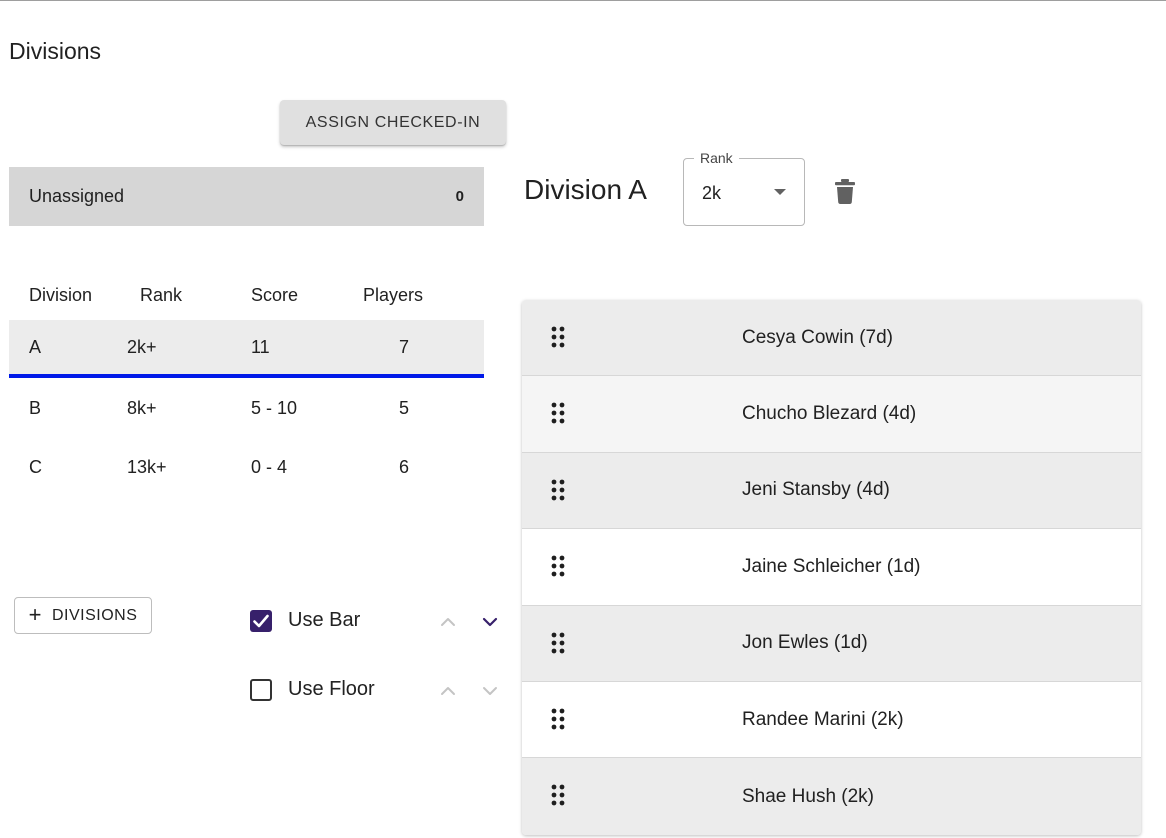  Describe the element at coordinates (61, 294) in the screenshot. I see `header-division: Division` at that location.